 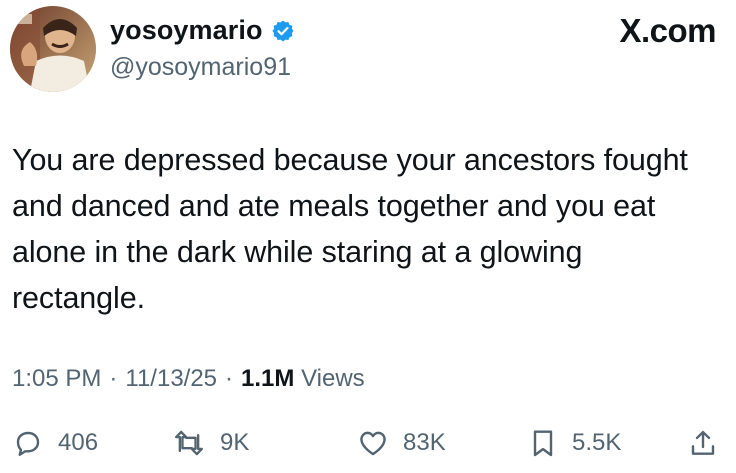 What do you see at coordinates (667, 30) in the screenshot?
I see `brand-logo: X.com` at bounding box center [667, 30].